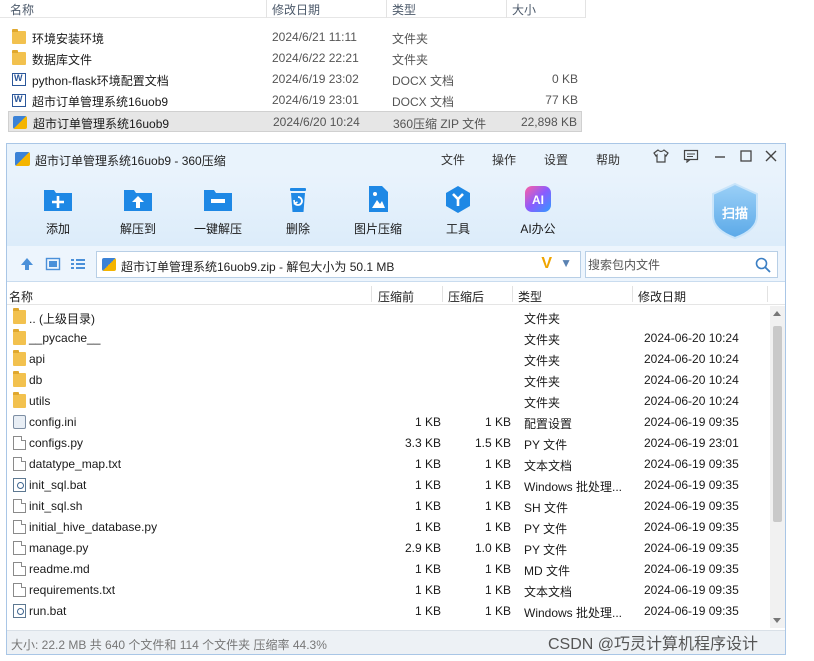 The image size is (814, 661). I want to click on file-date: 2024-06-19 23:01, so click(691, 443).